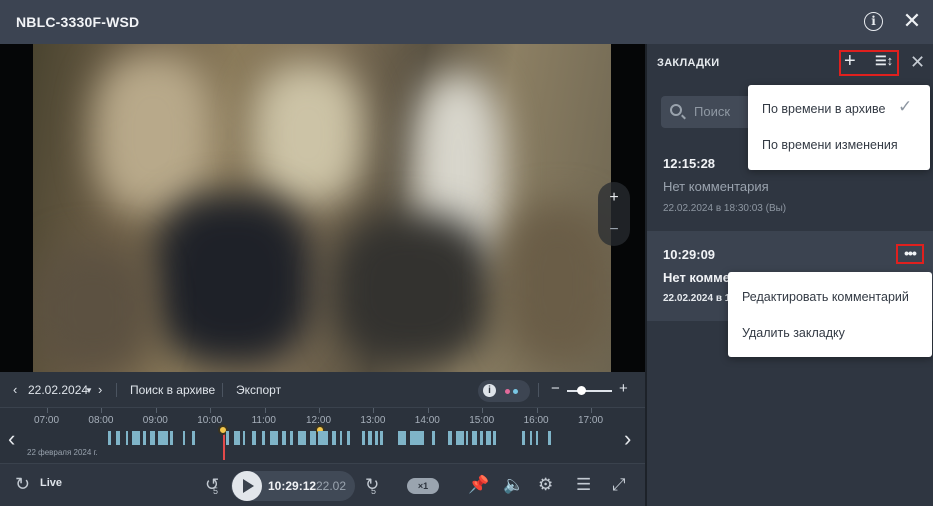 The width and height of the screenshot is (933, 506). What do you see at coordinates (614, 198) in the screenshot?
I see `zoom-in-button: +` at bounding box center [614, 198].